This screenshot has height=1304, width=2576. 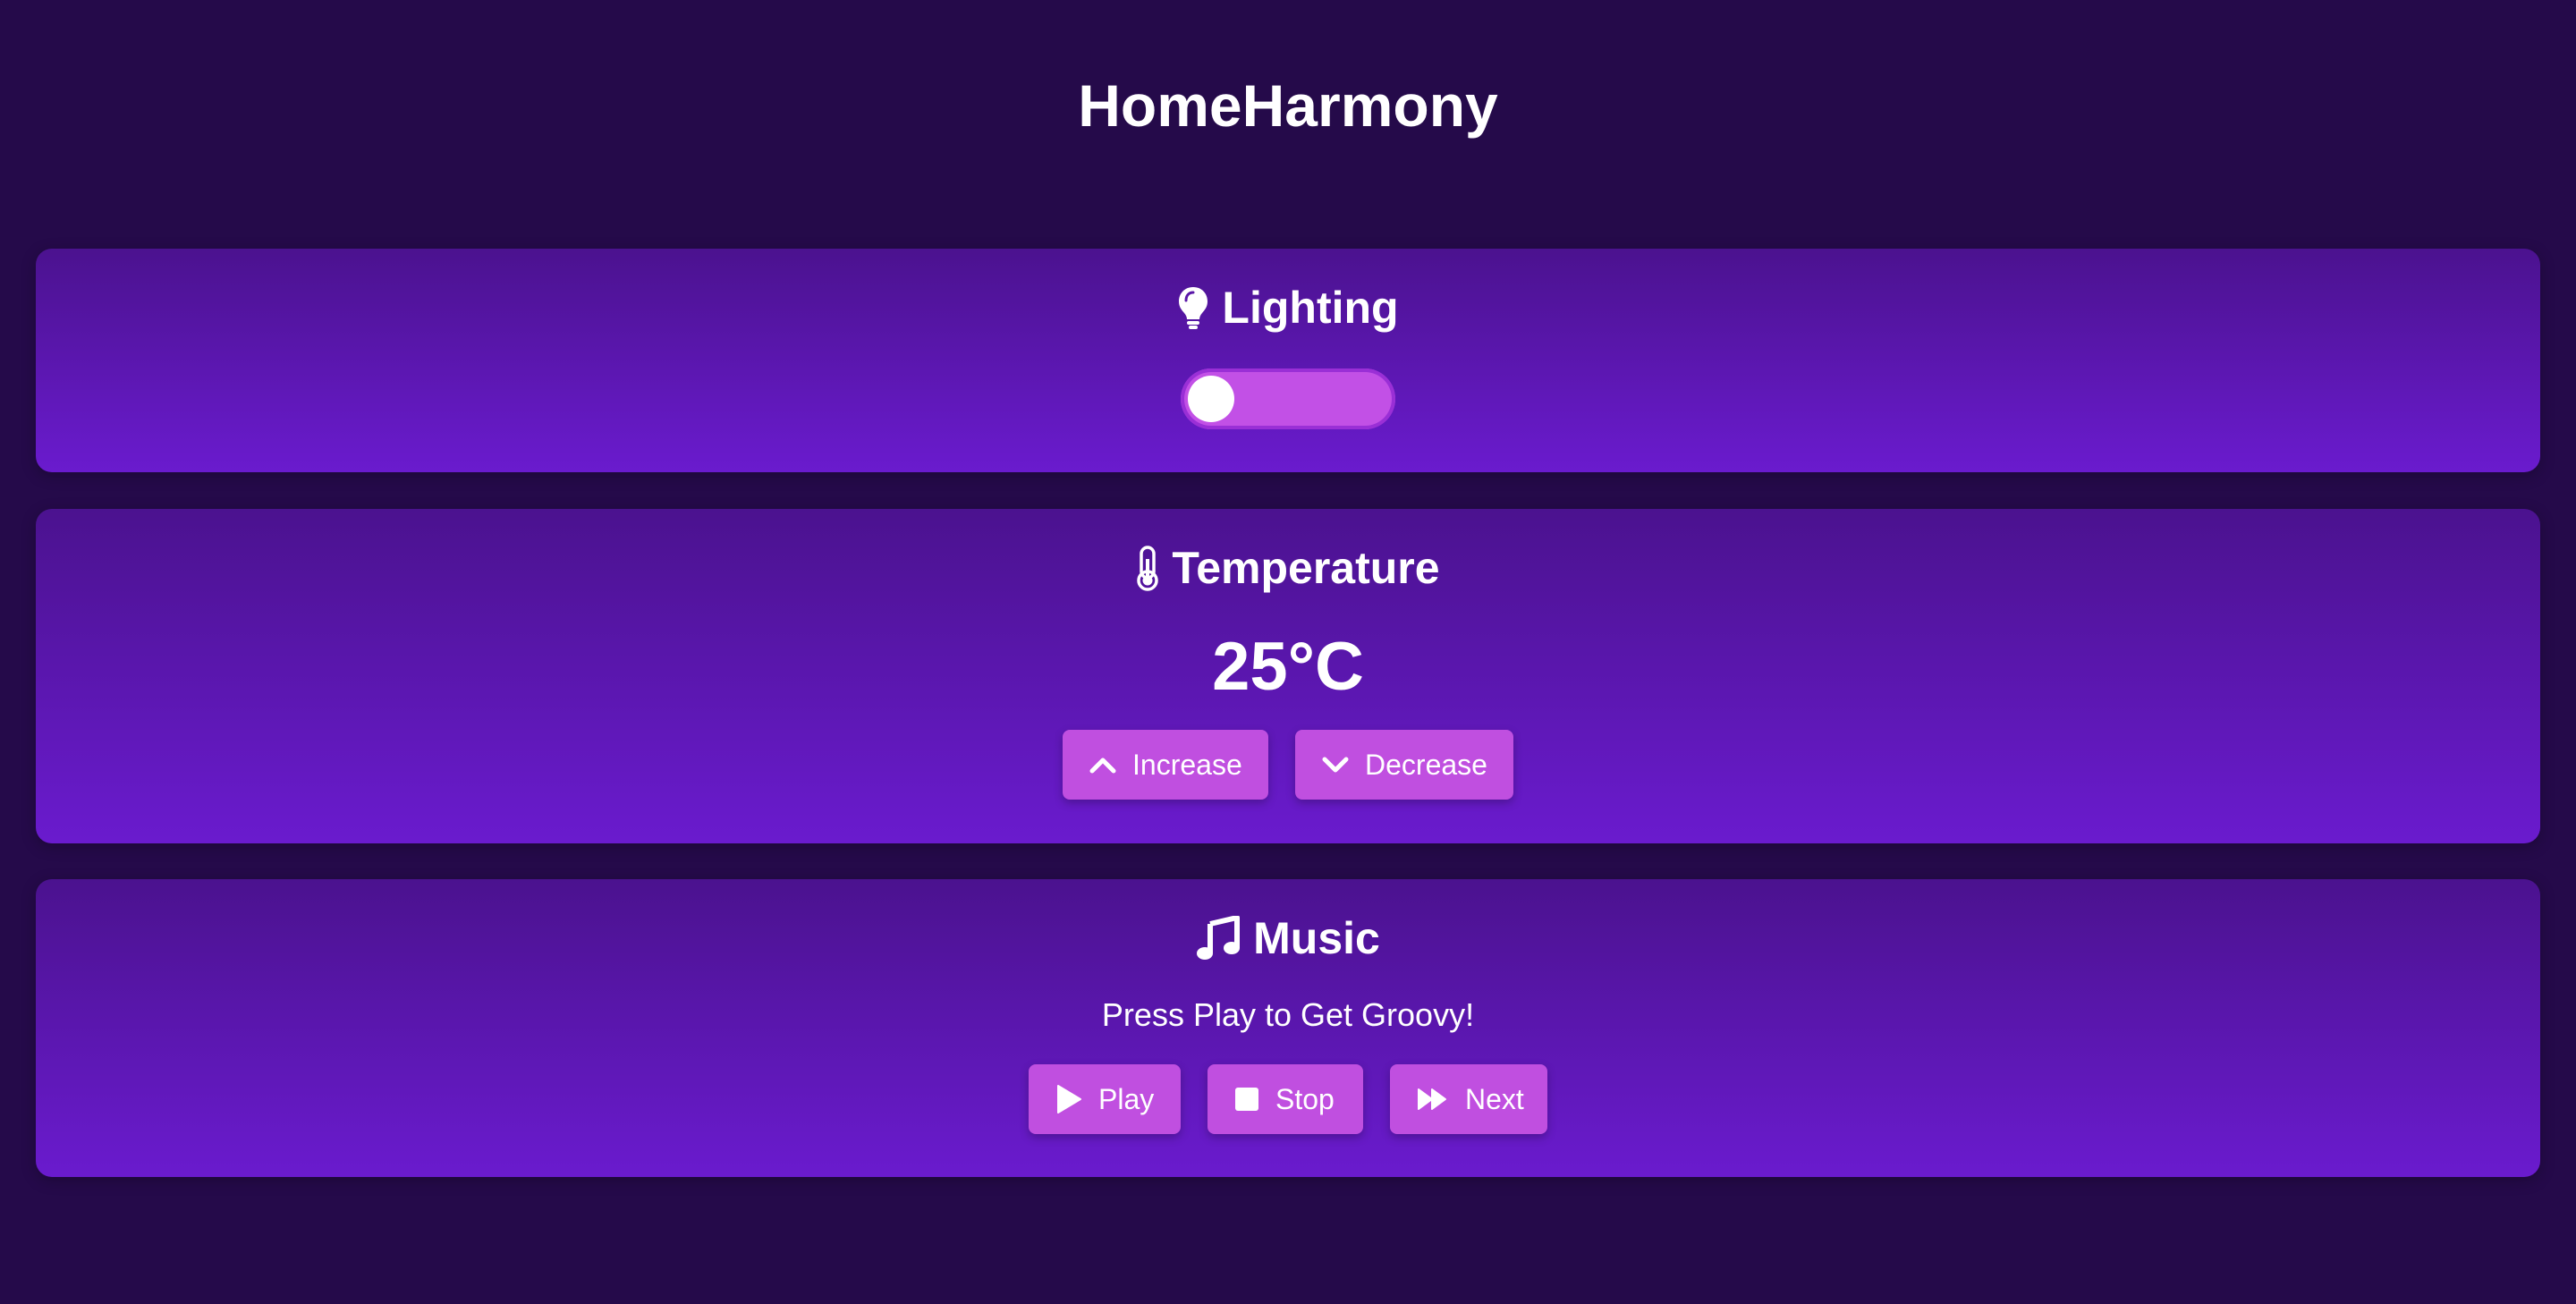 I want to click on increase-button: Increase, so click(x=1165, y=765).